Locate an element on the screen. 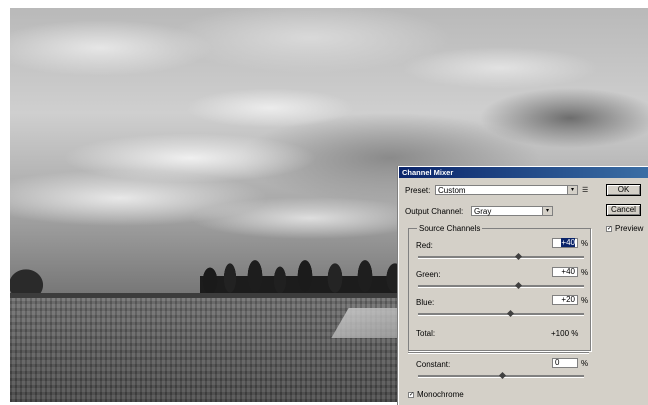 The image size is (648, 405). red-slider-track is located at coordinates (501, 257).